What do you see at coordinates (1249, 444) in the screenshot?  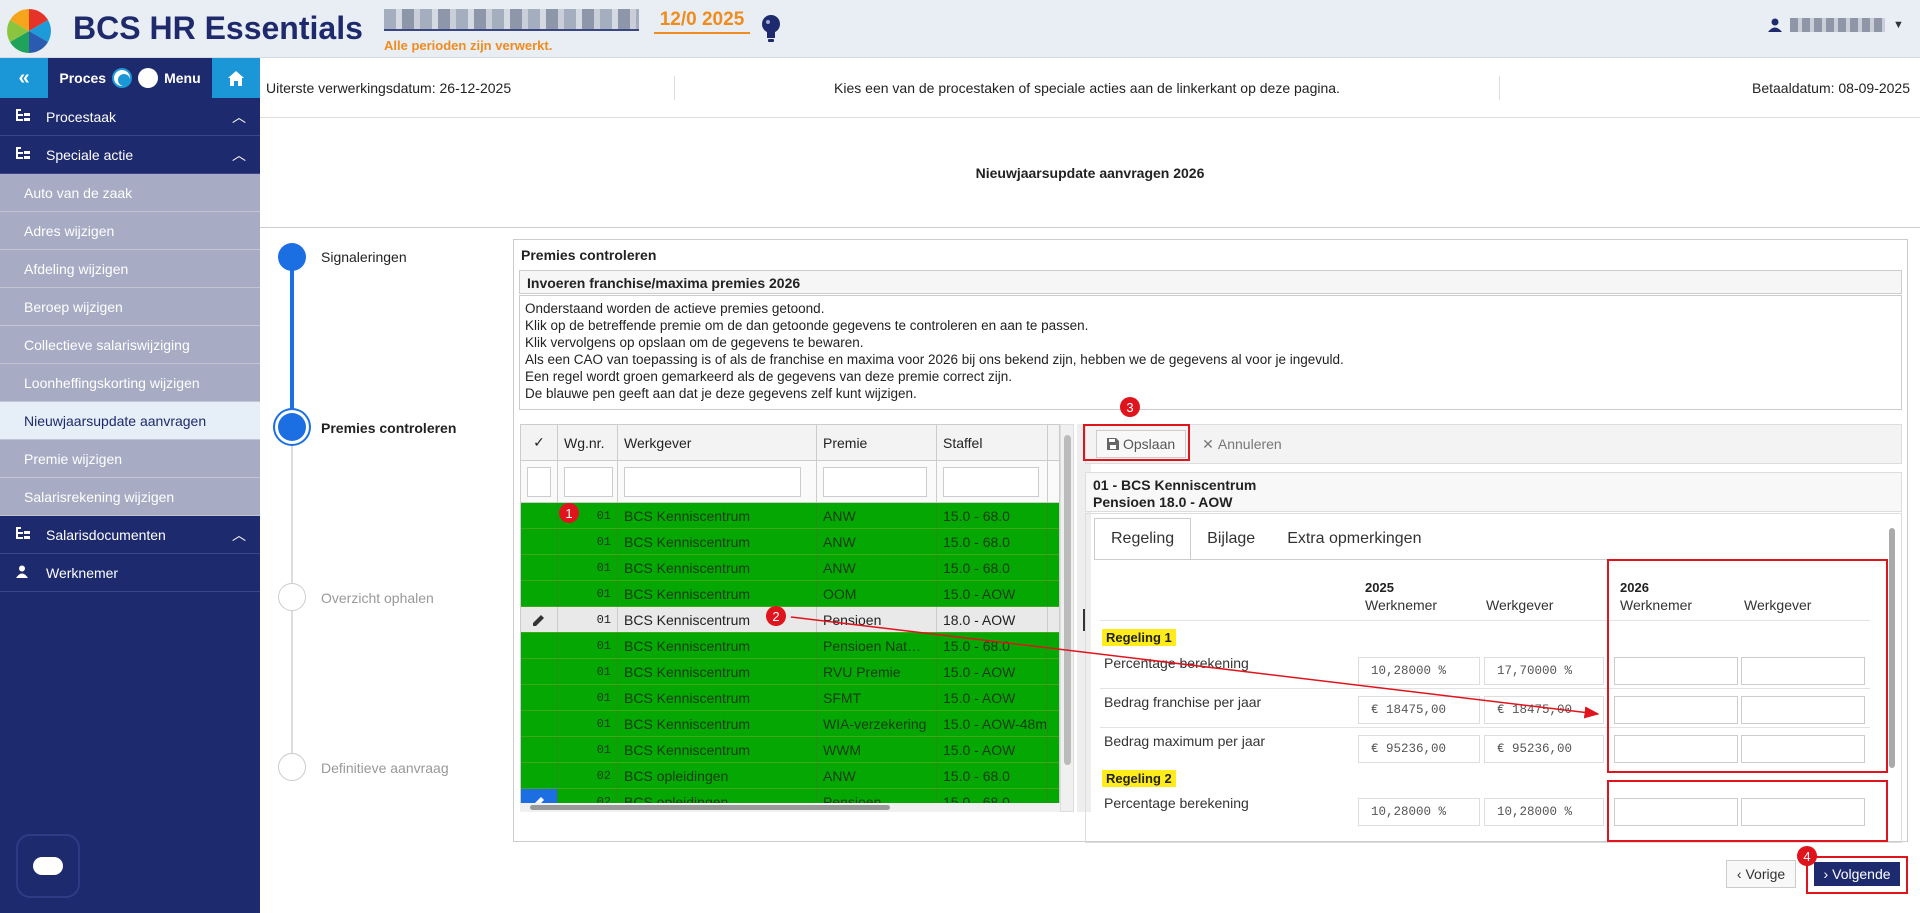 I see `cancel-label: Annuleren` at bounding box center [1249, 444].